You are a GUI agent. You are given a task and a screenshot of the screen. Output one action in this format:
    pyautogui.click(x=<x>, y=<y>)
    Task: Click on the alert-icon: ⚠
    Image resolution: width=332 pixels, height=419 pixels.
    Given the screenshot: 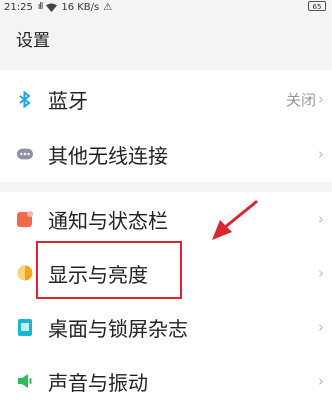 What is the action you would take?
    pyautogui.click(x=108, y=7)
    